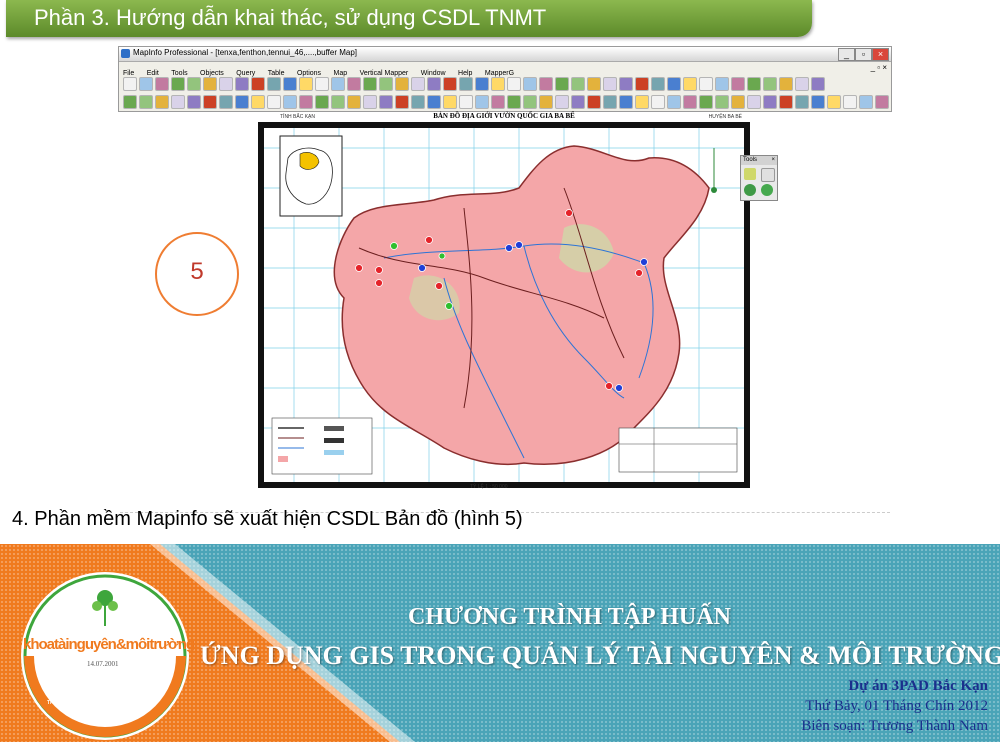 The image size is (1000, 747). I want to click on tool-paint-icon, so click(768, 175).